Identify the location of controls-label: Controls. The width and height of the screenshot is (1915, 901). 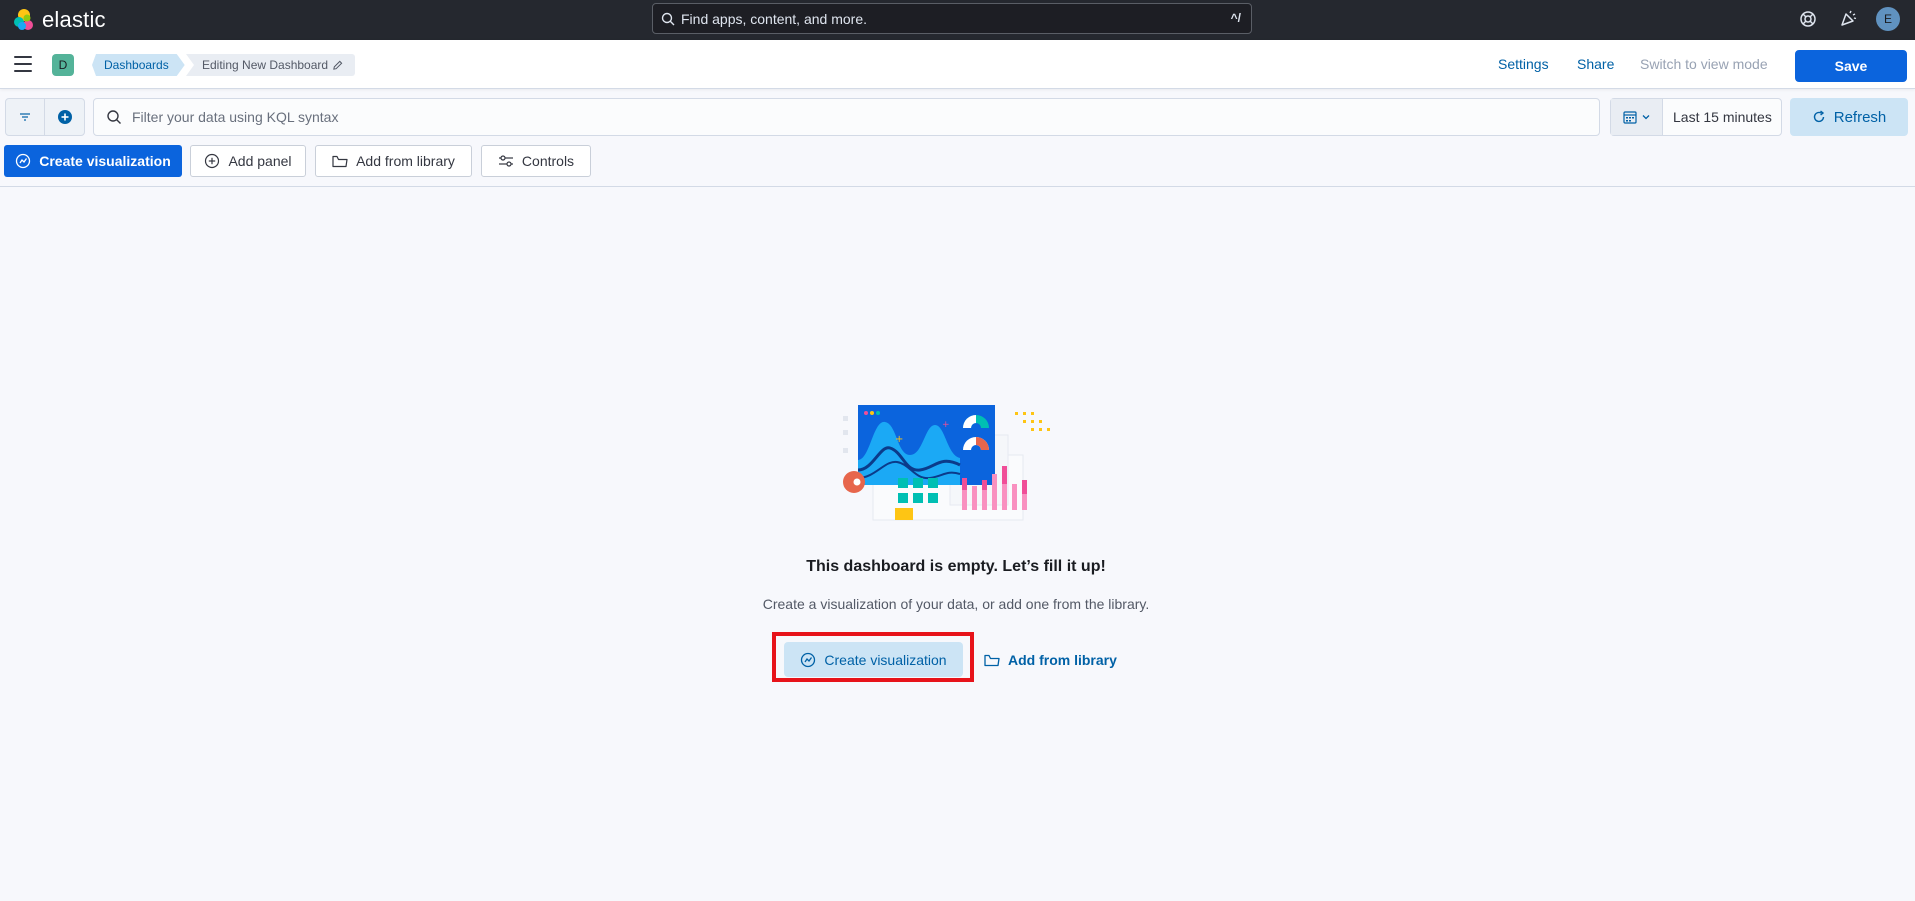
(548, 161).